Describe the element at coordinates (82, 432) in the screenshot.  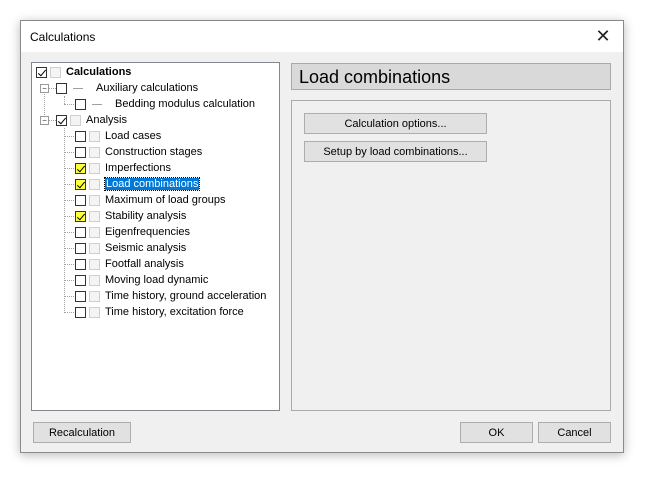
I see `recalculation-button: Recalculation` at that location.